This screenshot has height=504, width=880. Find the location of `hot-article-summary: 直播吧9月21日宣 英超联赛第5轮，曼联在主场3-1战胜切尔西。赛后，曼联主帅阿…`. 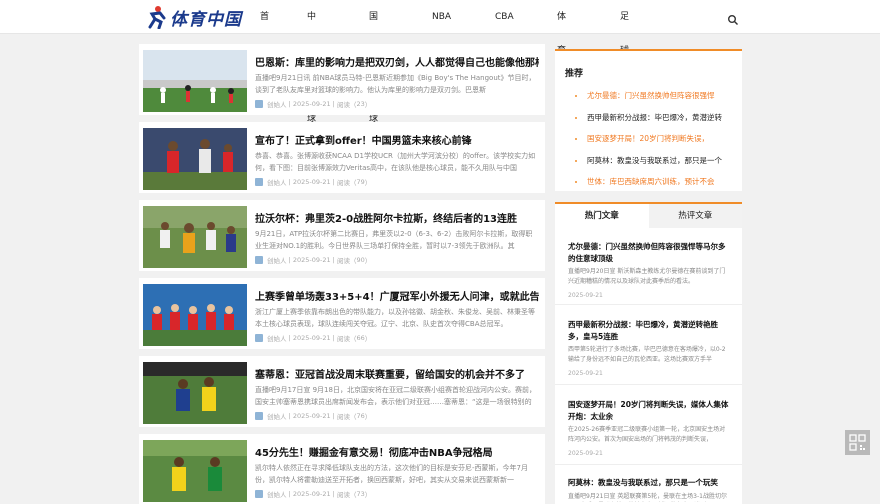

hot-article-summary: 直播吧9月21日宣 英超联赛第5轮，曼联在主场3-1战胜切尔西。赛后，曼联主帅阿… is located at coordinates (647, 496).